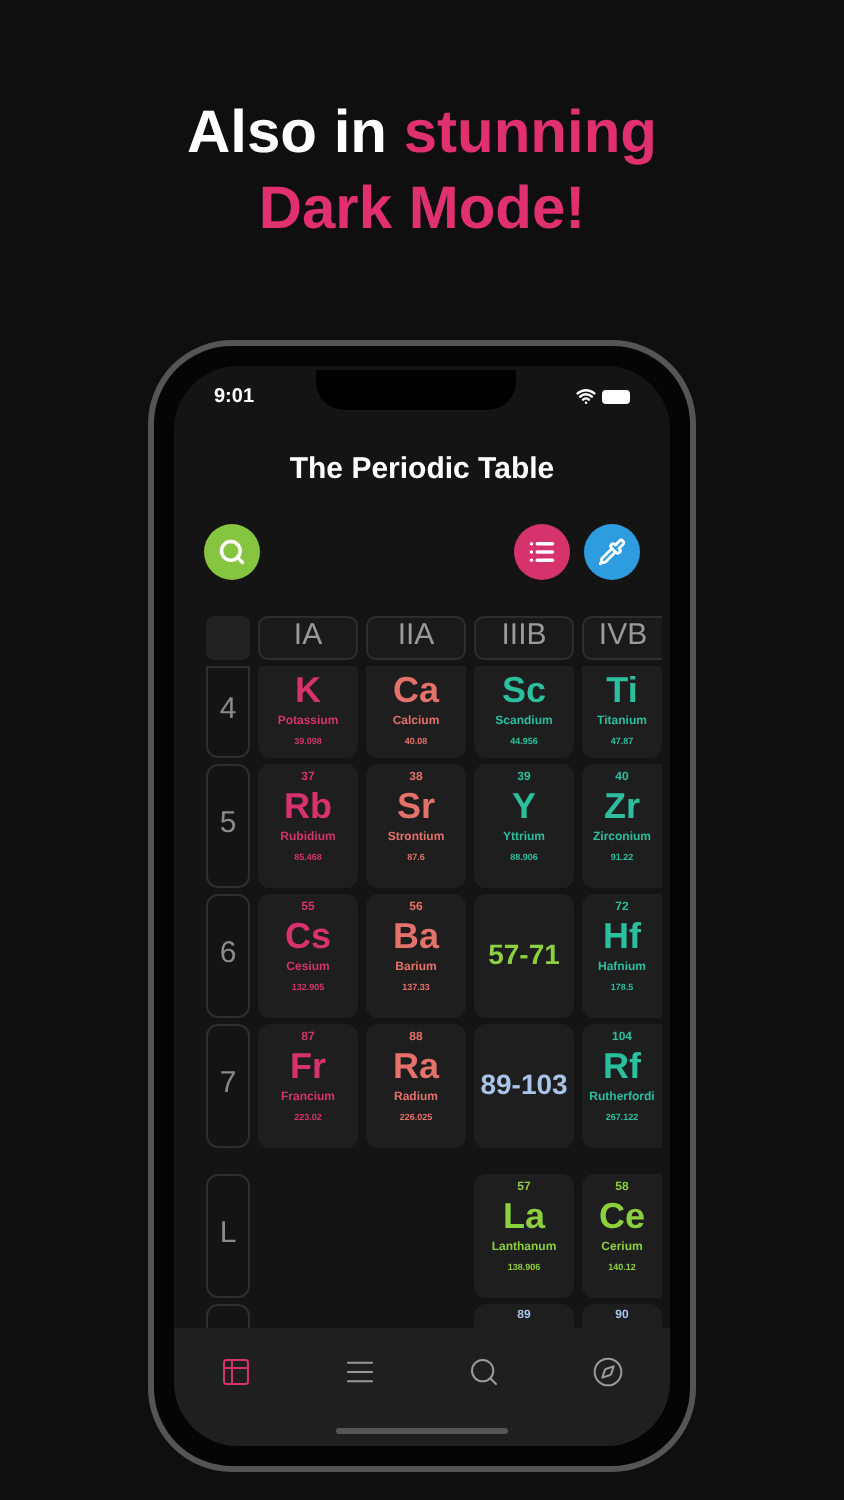  Describe the element at coordinates (308, 690) in the screenshot. I see `element-symbol: K` at that location.